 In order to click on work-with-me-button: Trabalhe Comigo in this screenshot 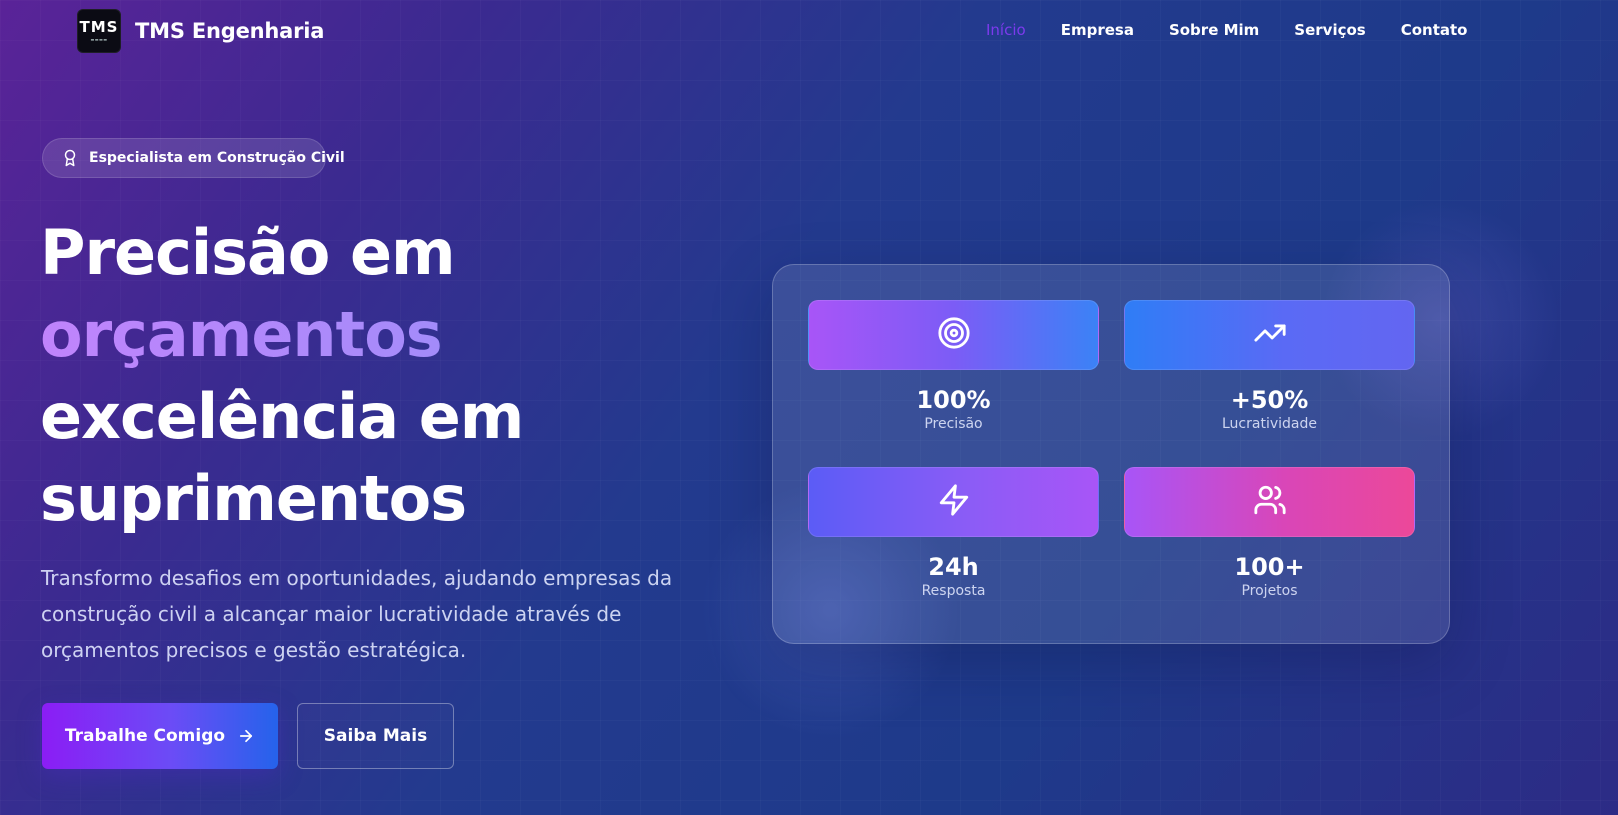, I will do `click(160, 736)`.